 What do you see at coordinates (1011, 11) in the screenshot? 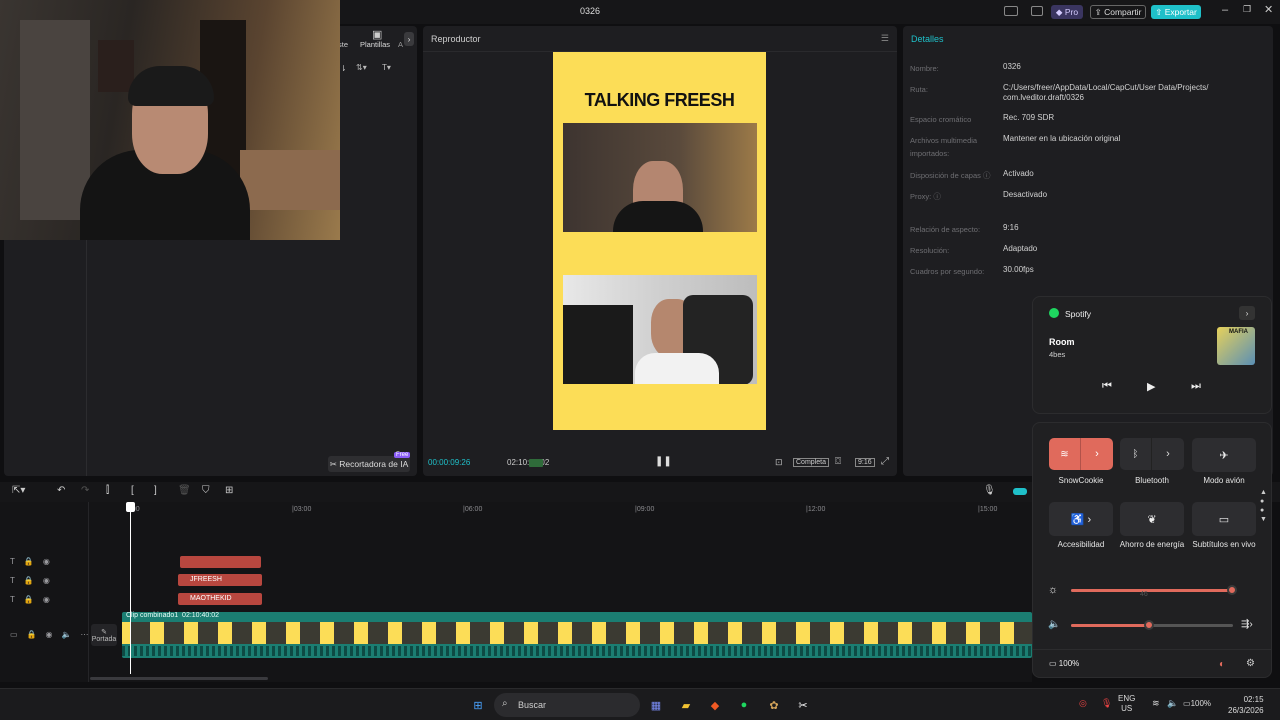
I see `layout-icon` at bounding box center [1011, 11].